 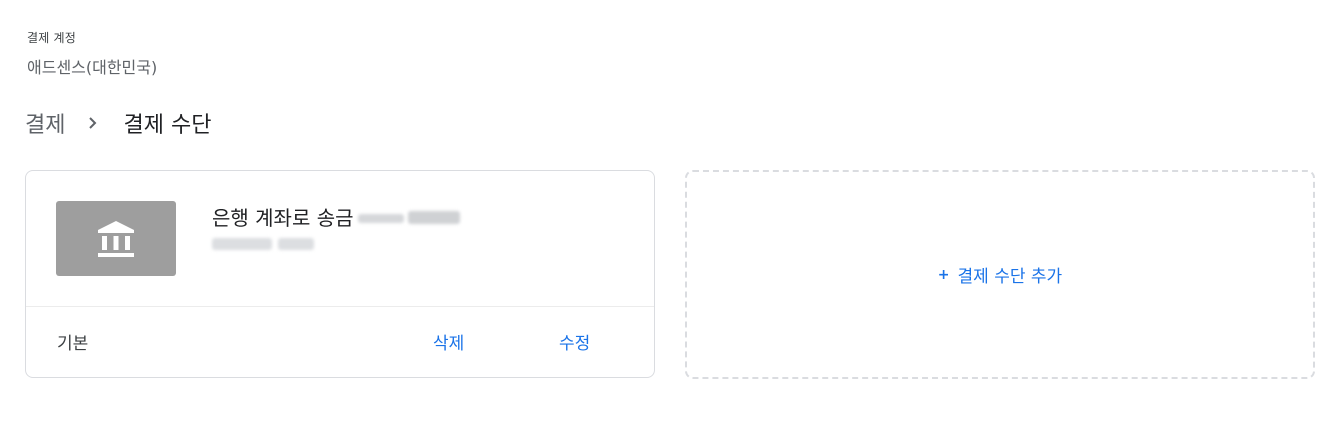 What do you see at coordinates (92, 67) in the screenshot?
I see `account-name: 애드센스(대한민국)` at bounding box center [92, 67].